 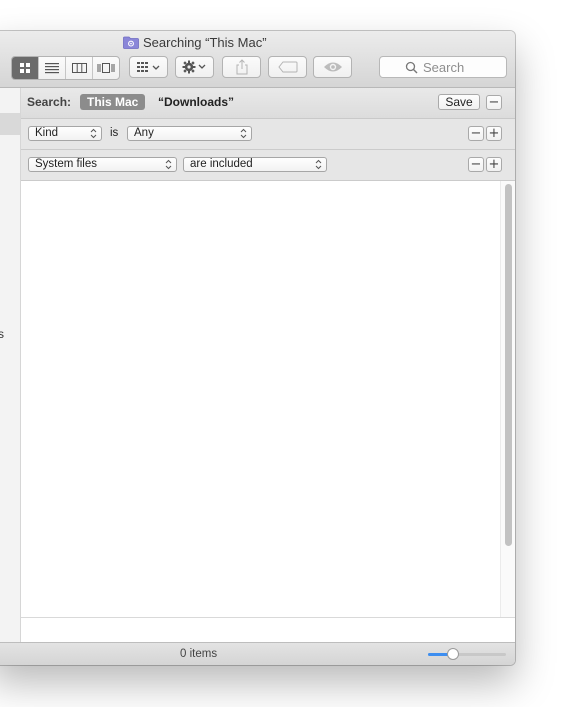 What do you see at coordinates (49, 102) in the screenshot?
I see `search-scope-label: Search:` at bounding box center [49, 102].